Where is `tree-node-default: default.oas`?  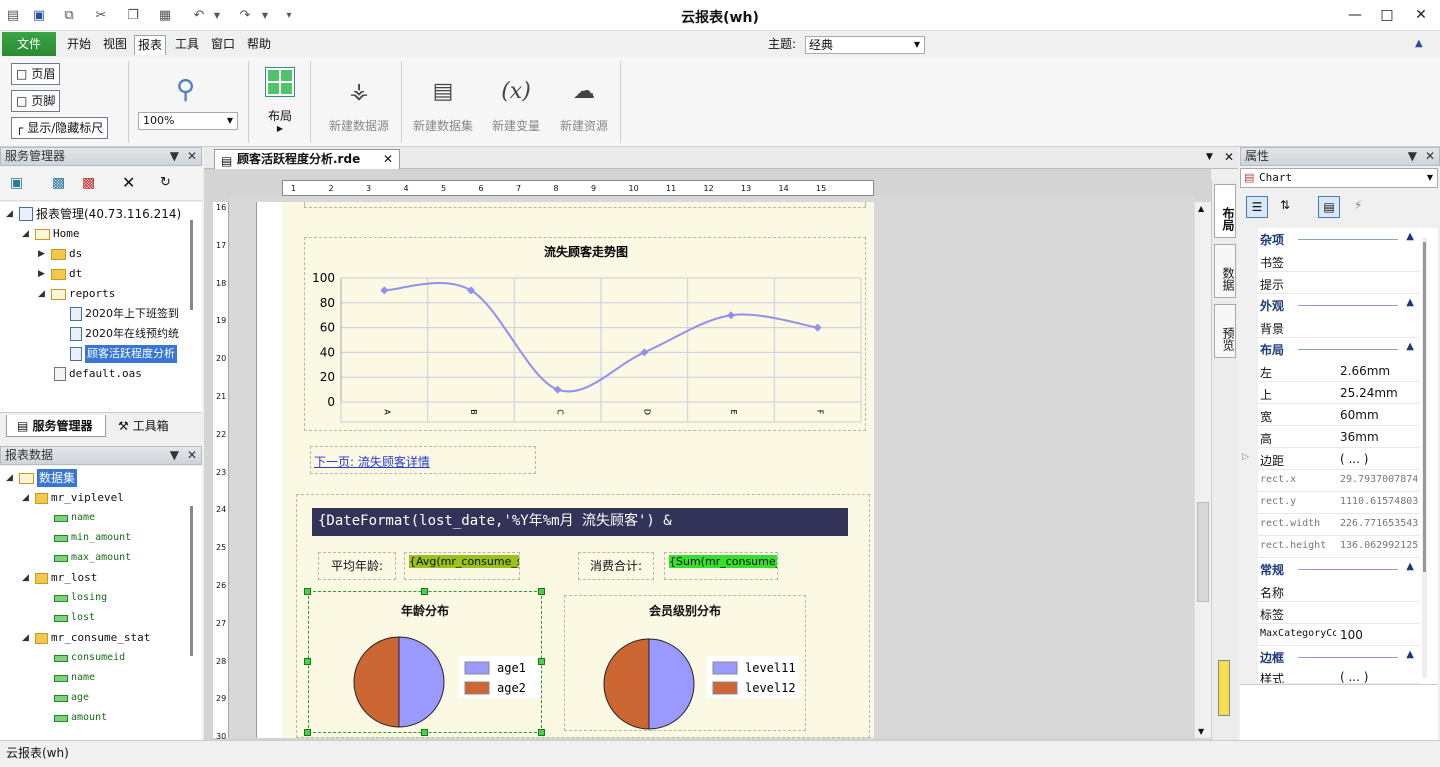
tree-node-default: default.oas is located at coordinates (98, 374).